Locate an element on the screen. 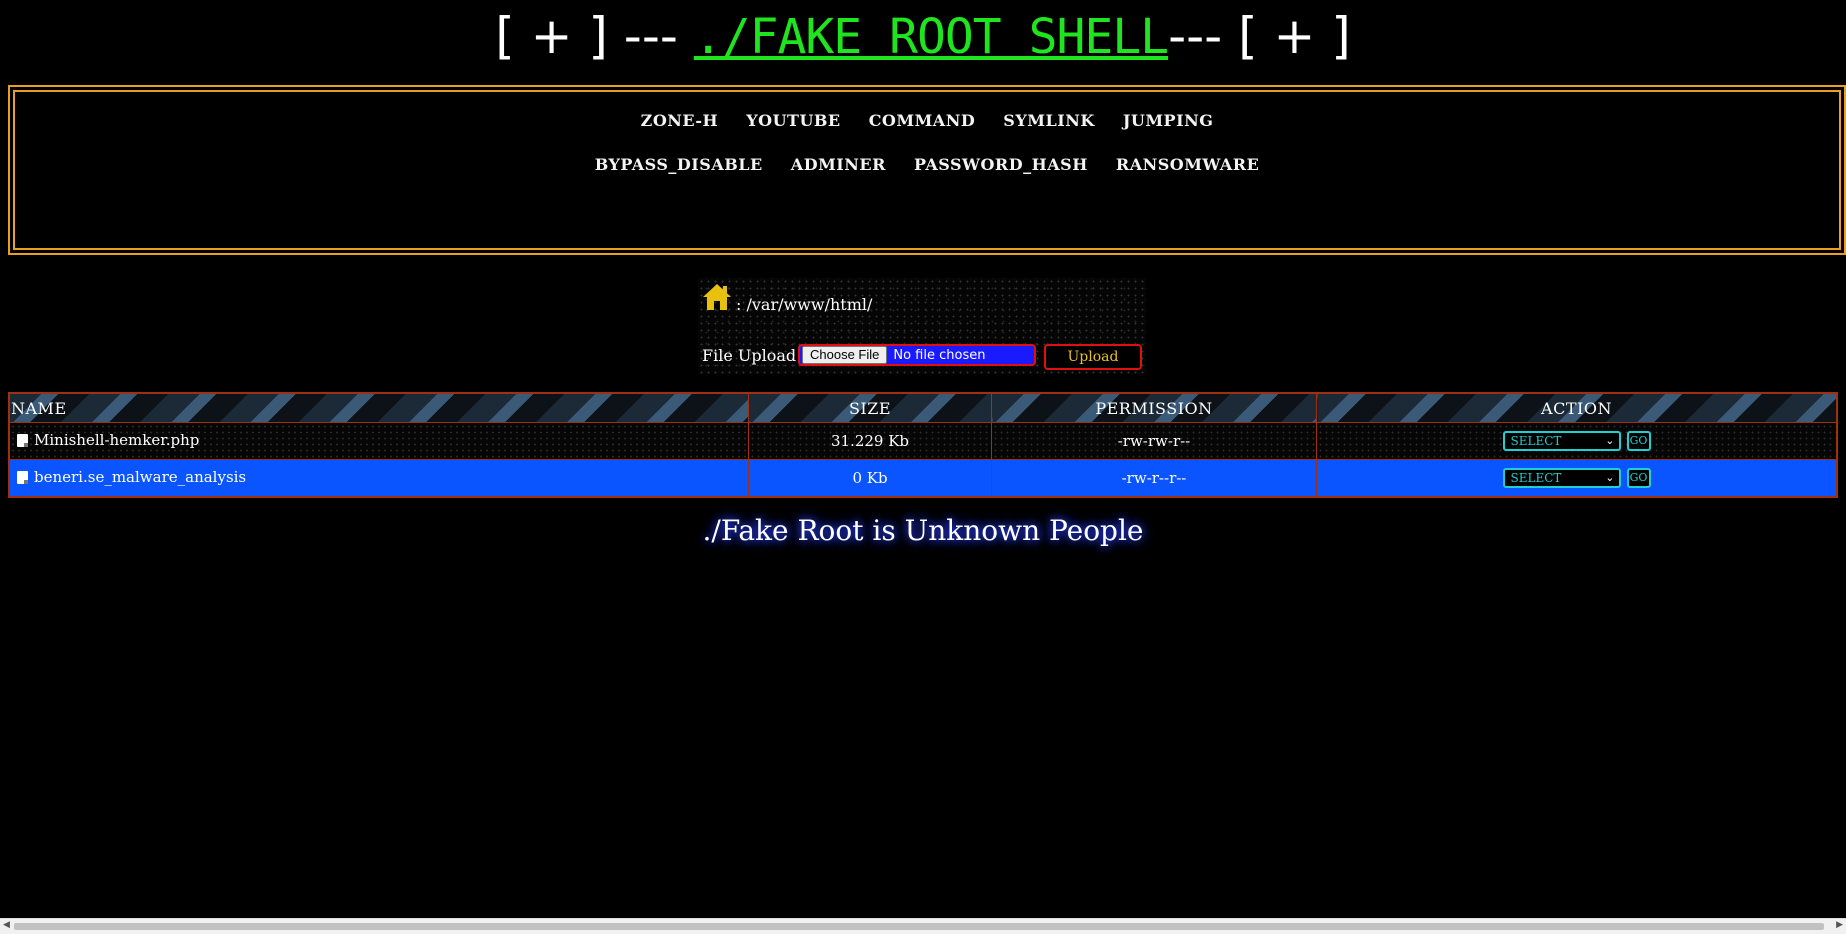  horizontal-scrollbar: ◀ ▶ is located at coordinates (923, 926).